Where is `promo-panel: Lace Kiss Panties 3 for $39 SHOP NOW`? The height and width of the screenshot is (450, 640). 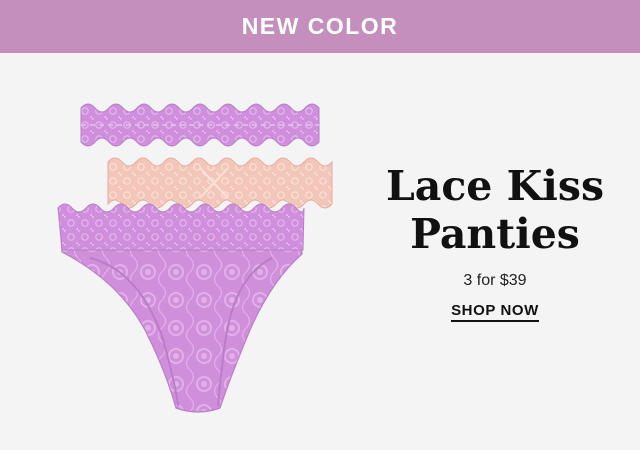 promo-panel: Lace Kiss Panties 3 for $39 SHOP NOW is located at coordinates (495, 242).